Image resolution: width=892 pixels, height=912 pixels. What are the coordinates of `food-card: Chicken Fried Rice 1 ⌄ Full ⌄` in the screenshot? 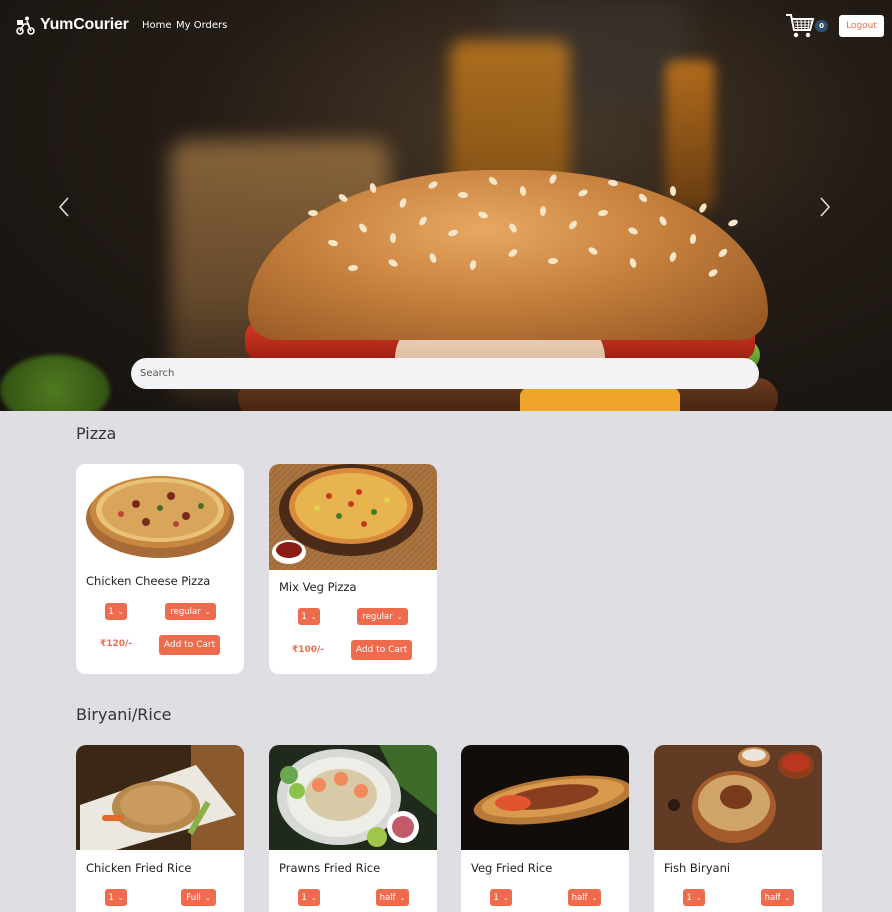 It's located at (160, 828).